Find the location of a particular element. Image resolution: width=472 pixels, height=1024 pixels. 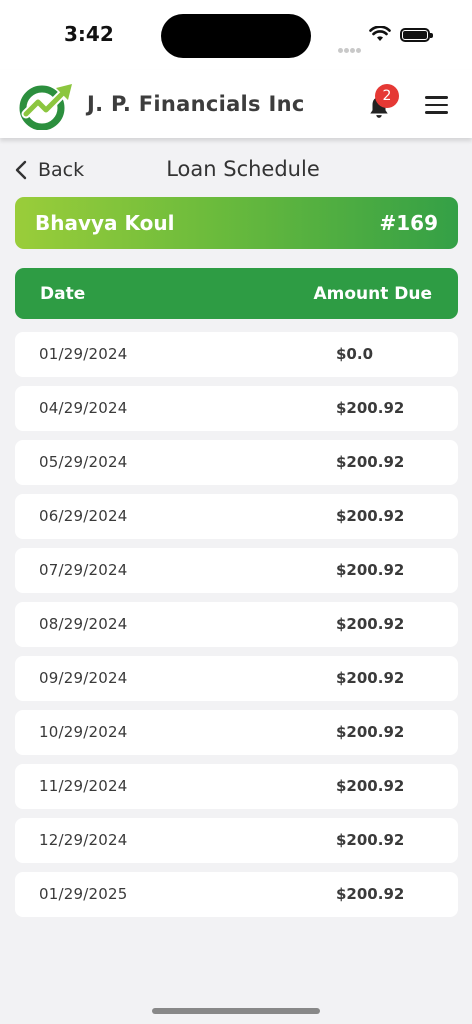

table-row: 09/29/2024 $200.92 is located at coordinates (236, 678).